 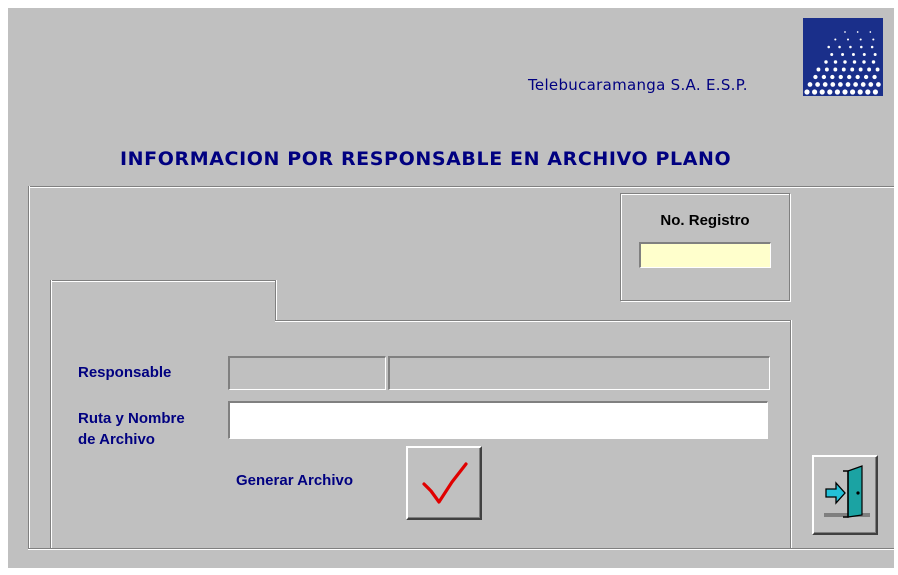 I want to click on company-name: Telebucaramanga S.A. E.S.P., so click(x=638, y=85).